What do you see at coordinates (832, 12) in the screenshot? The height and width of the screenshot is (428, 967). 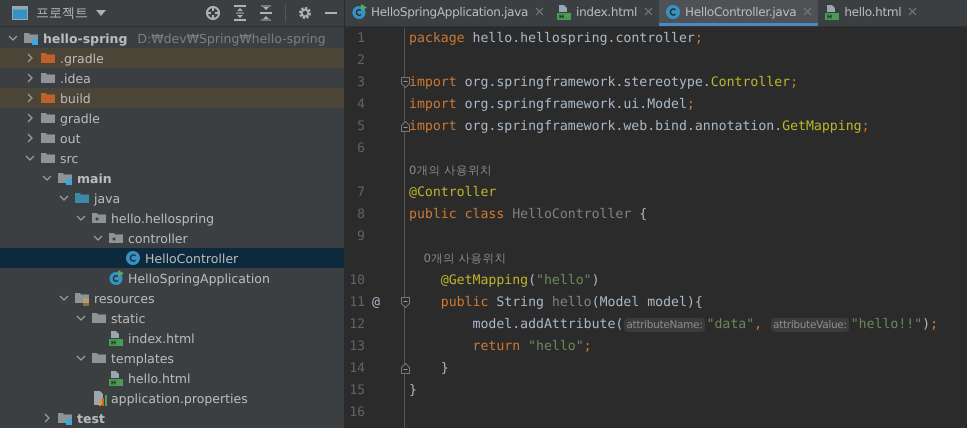 I see `html-file-icon` at bounding box center [832, 12].